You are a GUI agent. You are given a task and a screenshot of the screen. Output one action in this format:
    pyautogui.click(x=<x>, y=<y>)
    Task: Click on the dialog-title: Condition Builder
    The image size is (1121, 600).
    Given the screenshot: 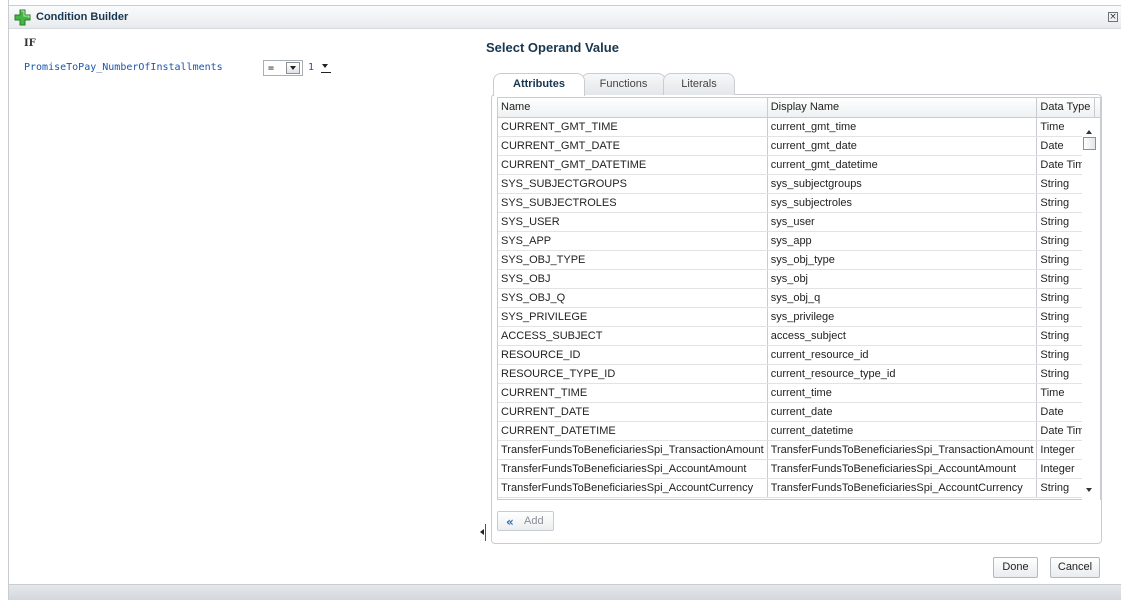 What is the action you would take?
    pyautogui.click(x=82, y=17)
    